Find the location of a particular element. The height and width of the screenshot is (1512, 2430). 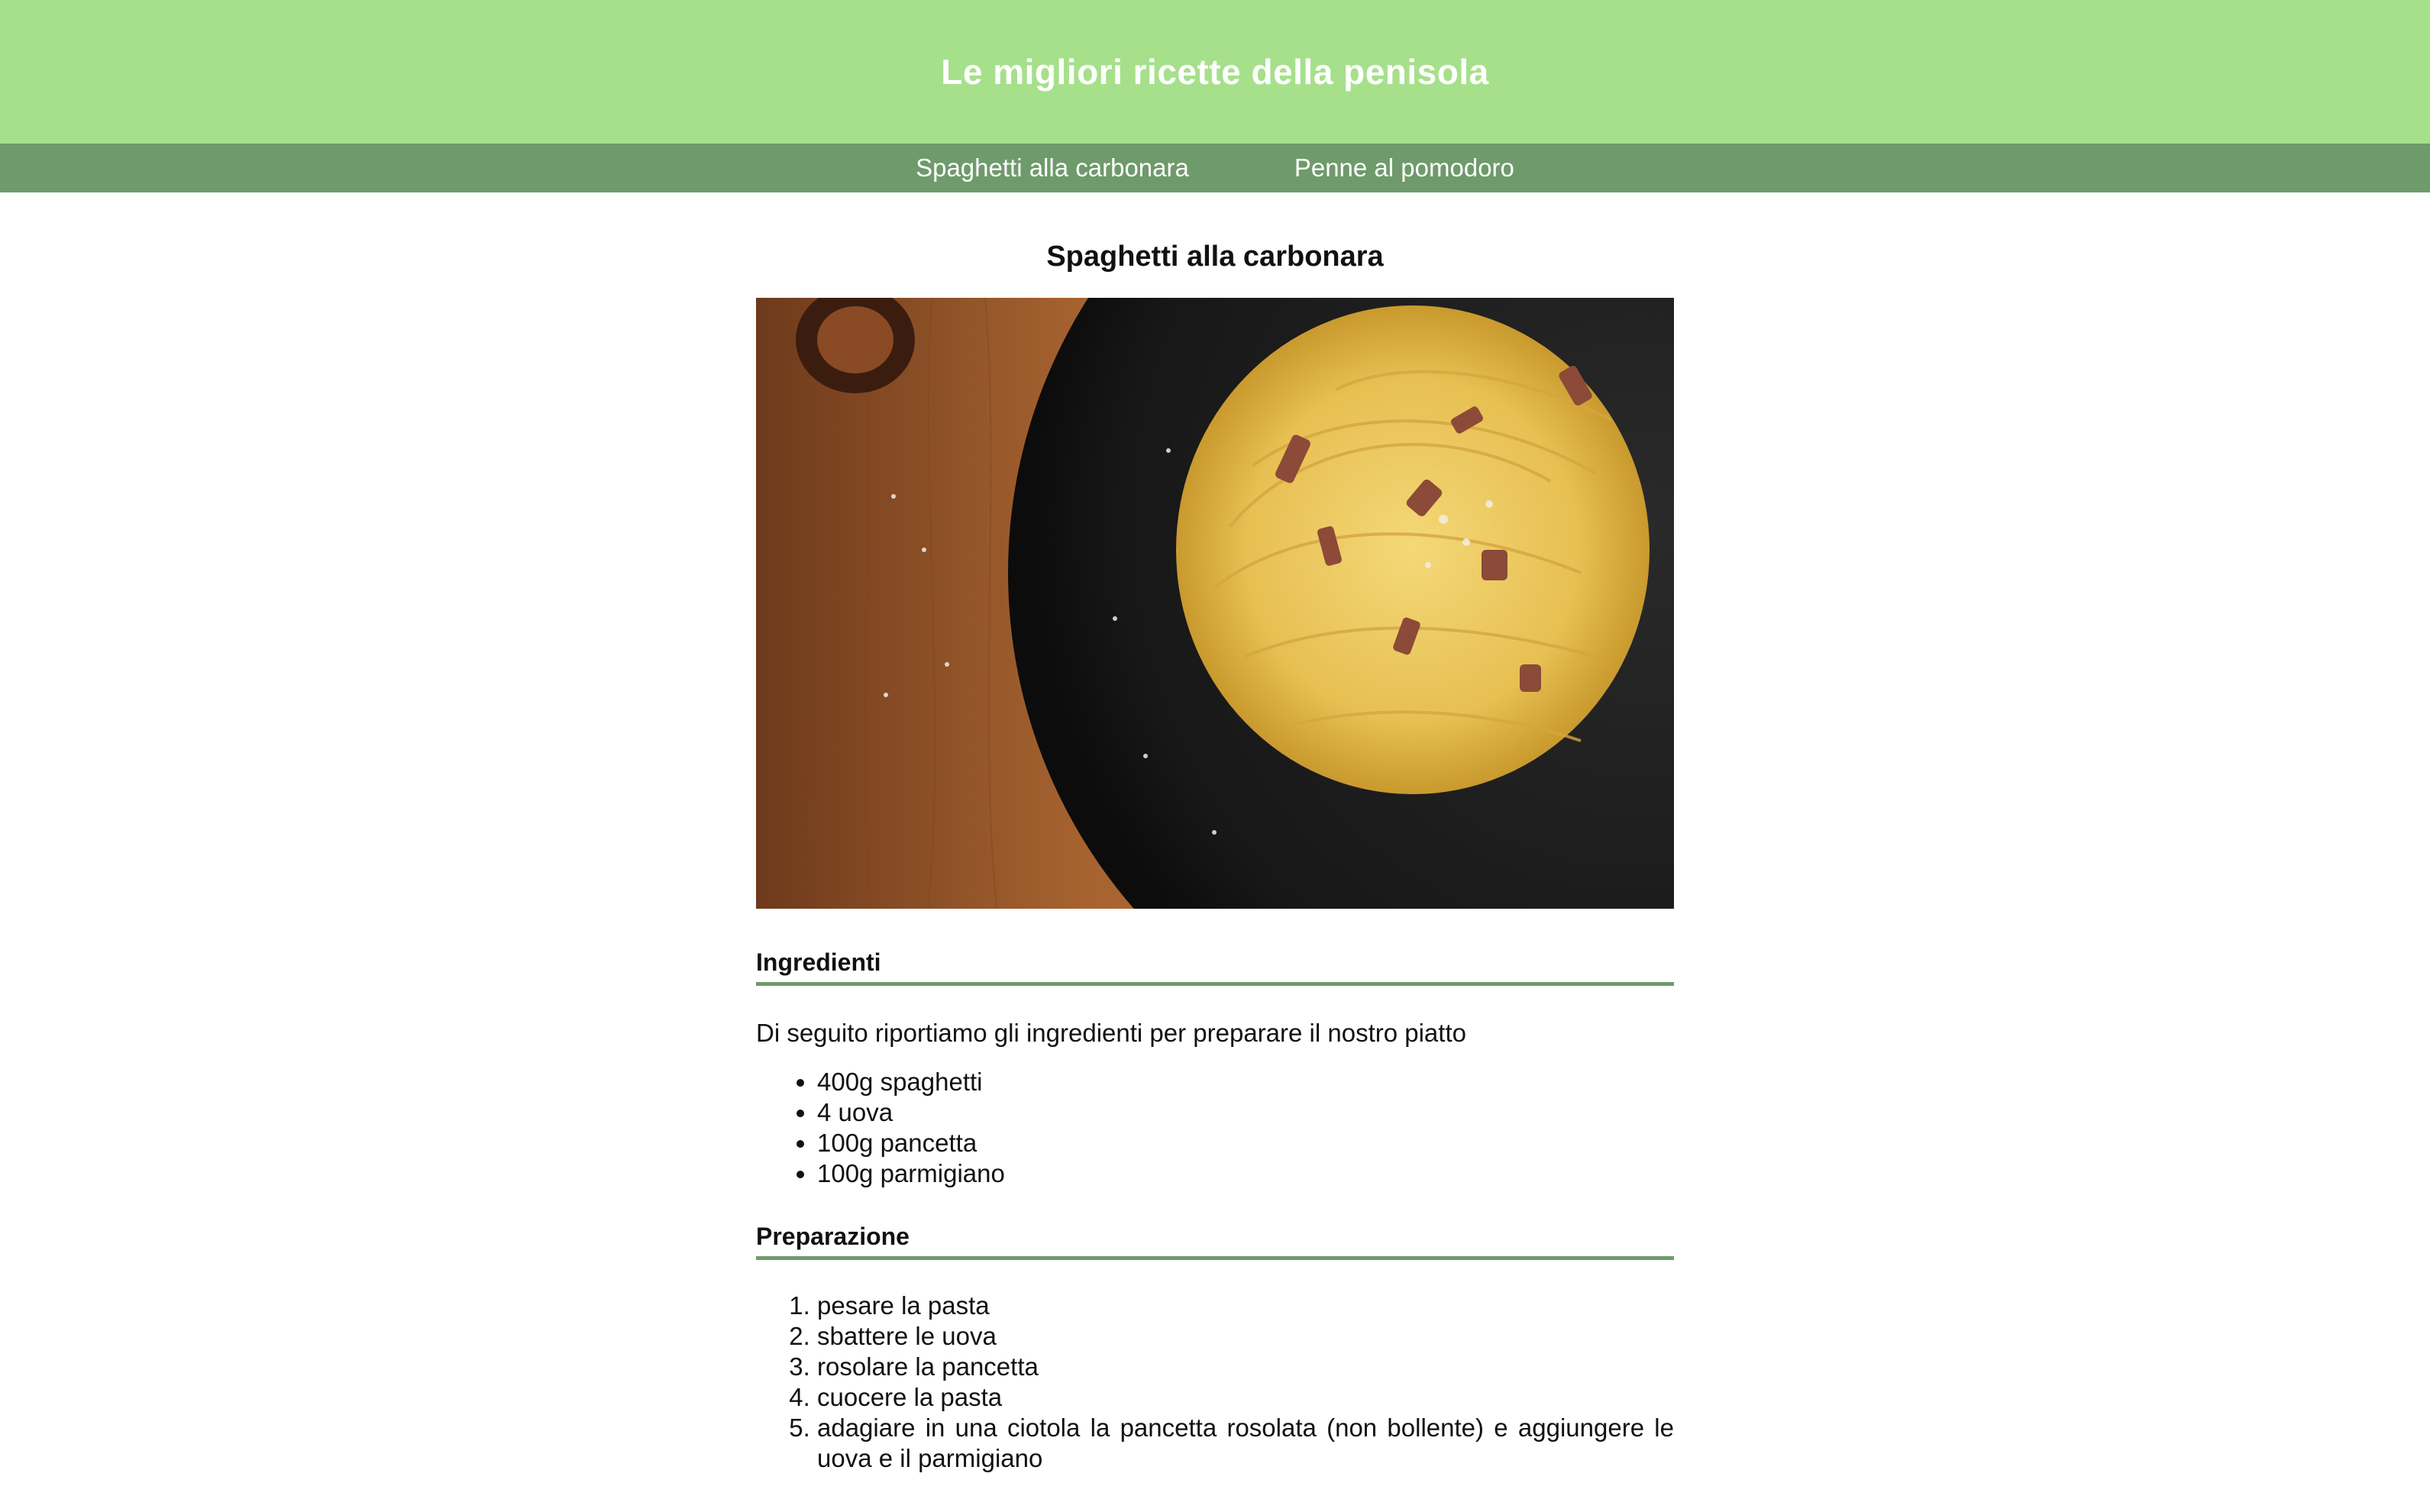

preparation-heading: Preparazione is located at coordinates (1215, 1240).